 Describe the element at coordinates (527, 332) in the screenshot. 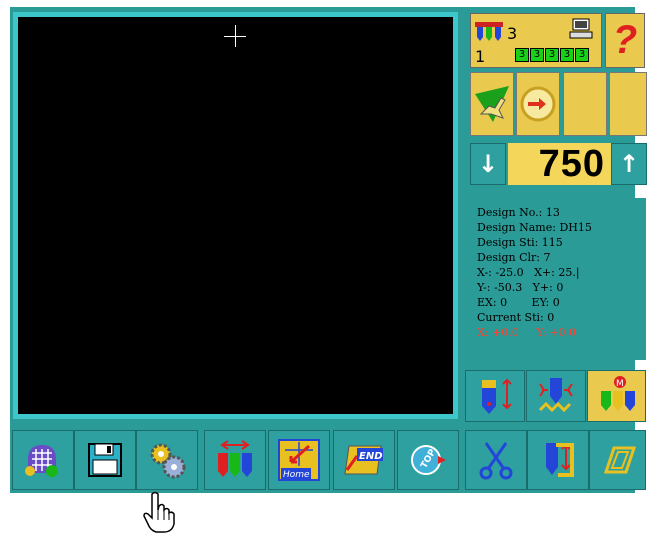

I see `info-current-position: X: +0.0 Y: +0.0` at that location.